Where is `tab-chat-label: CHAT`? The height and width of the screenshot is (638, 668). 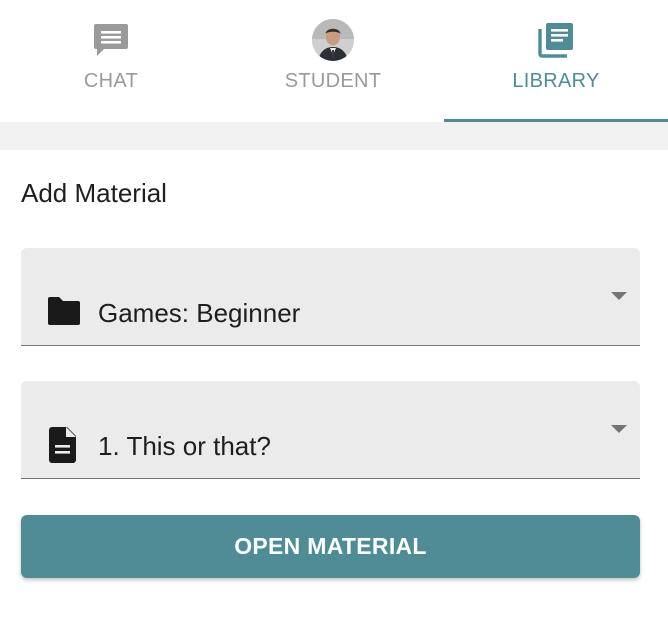
tab-chat-label: CHAT is located at coordinates (111, 81).